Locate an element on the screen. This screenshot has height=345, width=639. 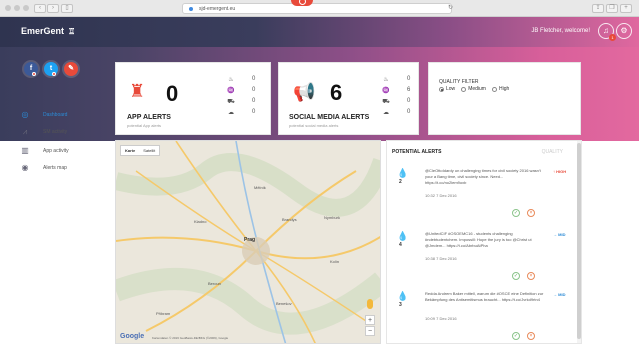
new-tab-button: + is located at coordinates (626, 8).